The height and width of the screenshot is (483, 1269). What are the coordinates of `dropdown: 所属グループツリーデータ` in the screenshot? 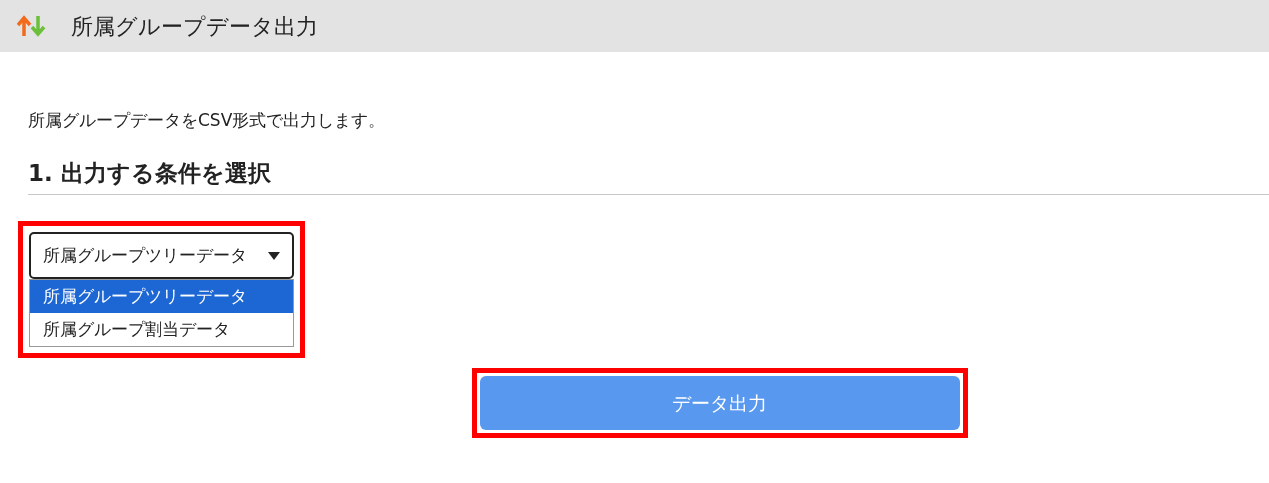 It's located at (161, 255).